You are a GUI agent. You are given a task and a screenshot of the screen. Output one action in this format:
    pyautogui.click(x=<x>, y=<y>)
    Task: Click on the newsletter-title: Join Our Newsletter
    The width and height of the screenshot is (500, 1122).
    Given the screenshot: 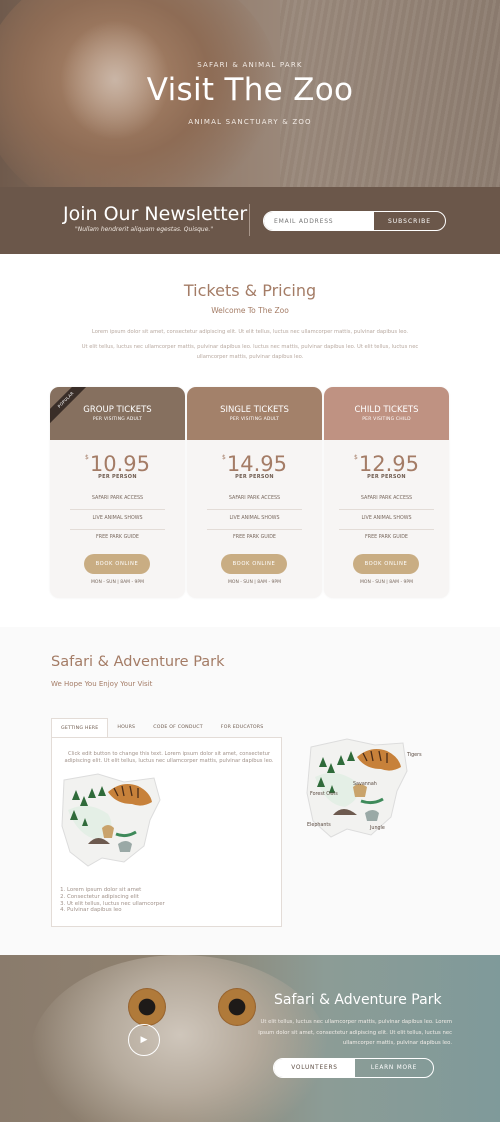 What is the action you would take?
    pyautogui.click(x=155, y=214)
    